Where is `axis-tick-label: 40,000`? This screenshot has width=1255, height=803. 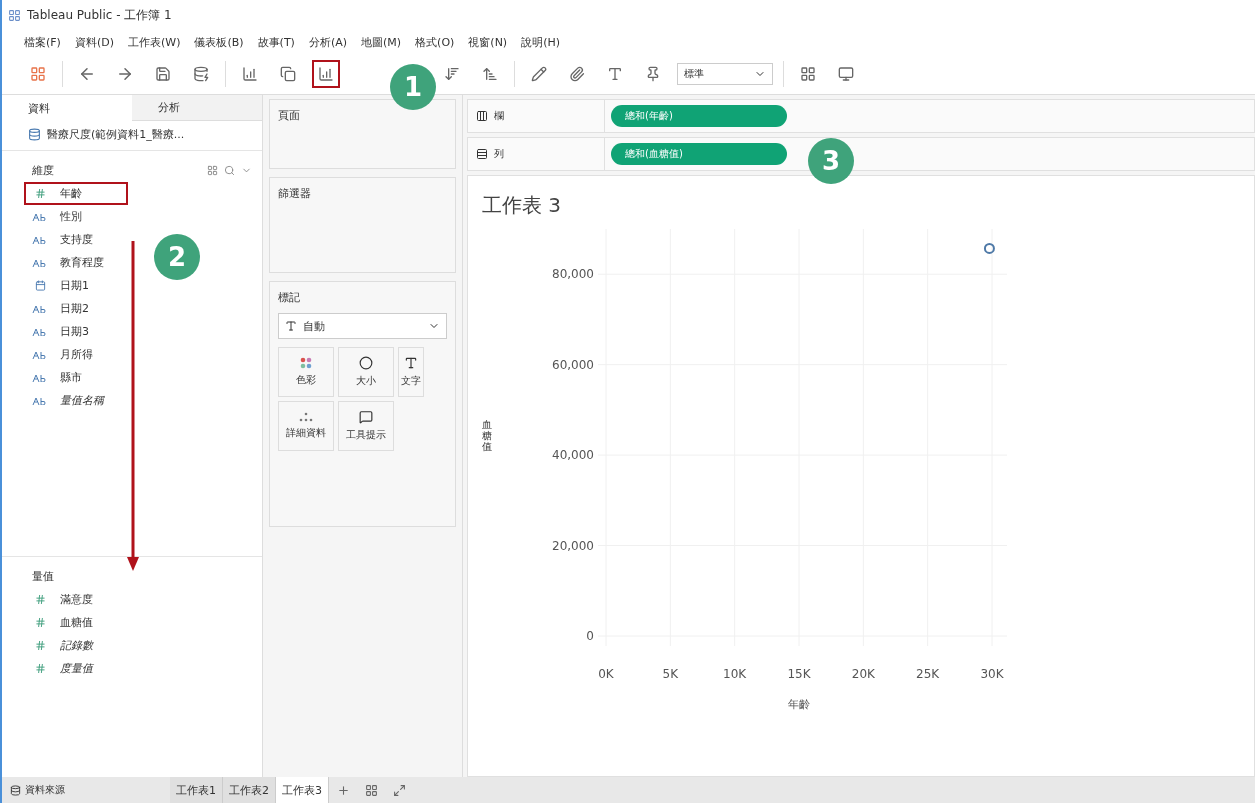
axis-tick-label: 40,000 is located at coordinates (573, 455).